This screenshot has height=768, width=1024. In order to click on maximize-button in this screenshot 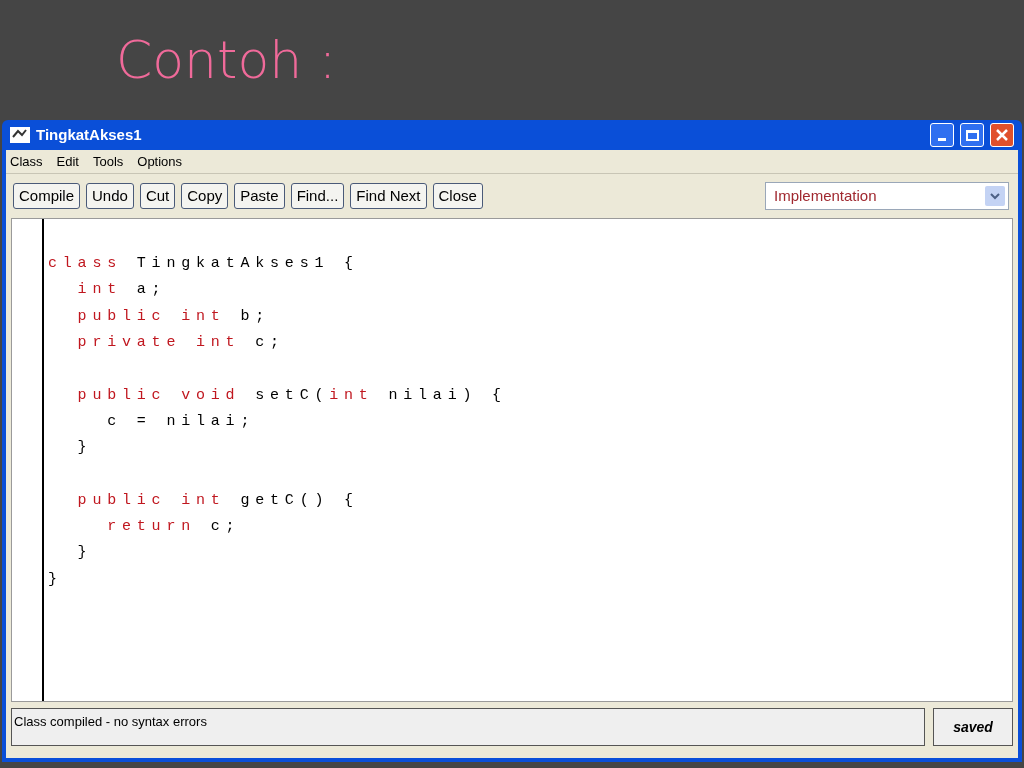, I will do `click(972, 135)`.